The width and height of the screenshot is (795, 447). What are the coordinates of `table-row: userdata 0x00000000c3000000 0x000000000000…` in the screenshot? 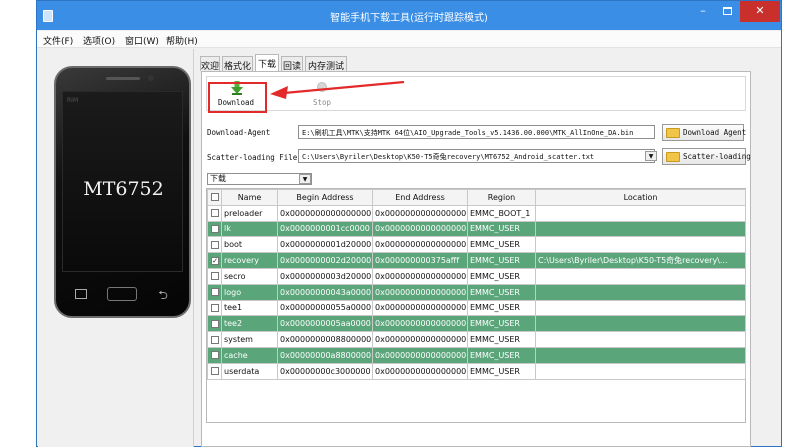 It's located at (476, 371).